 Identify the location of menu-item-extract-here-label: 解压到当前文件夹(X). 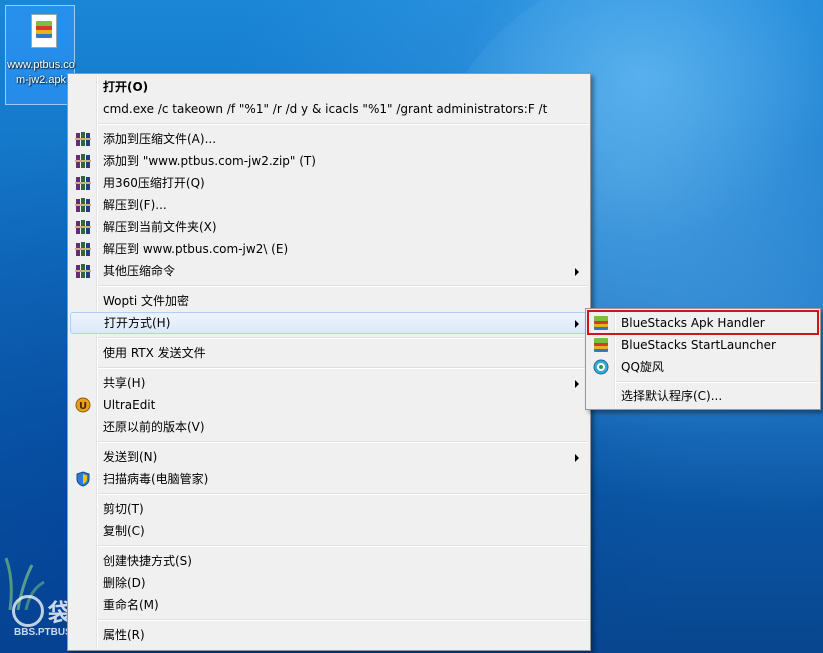
(160, 227).